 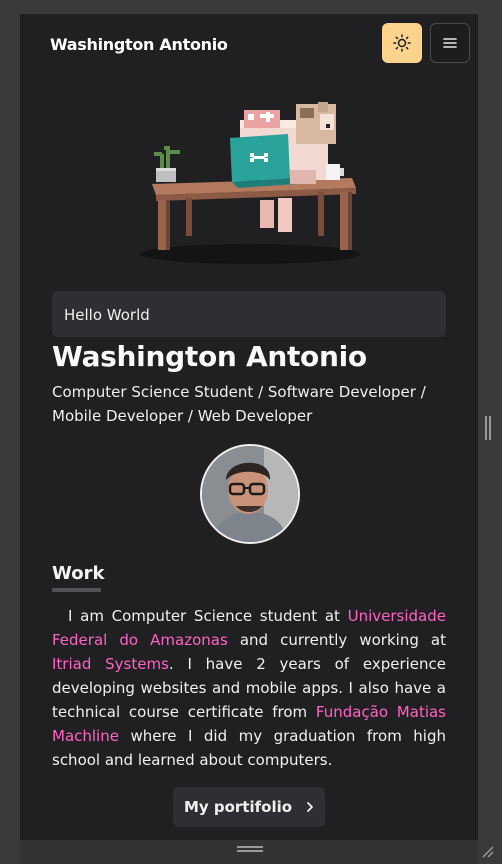 I want to click on theme-toggle-button, so click(x=402, y=43).